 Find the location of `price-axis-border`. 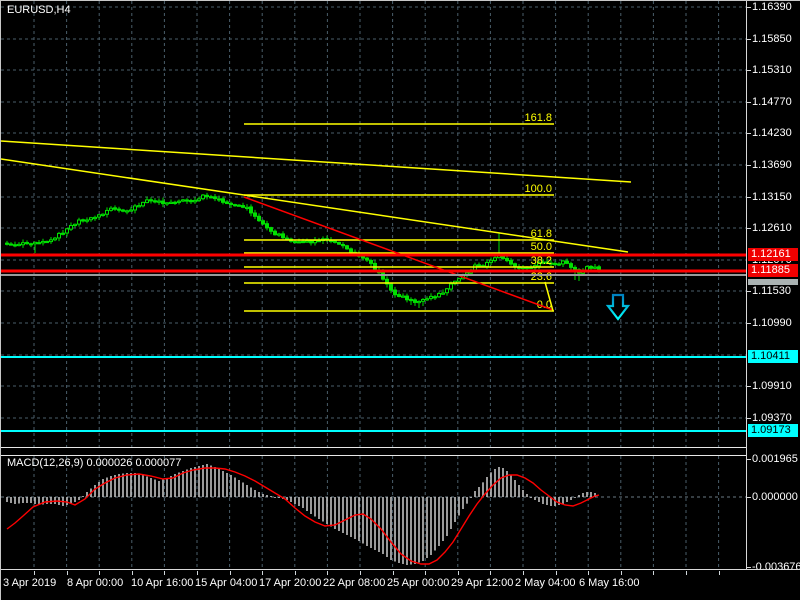

price-axis-border is located at coordinates (746, 287).